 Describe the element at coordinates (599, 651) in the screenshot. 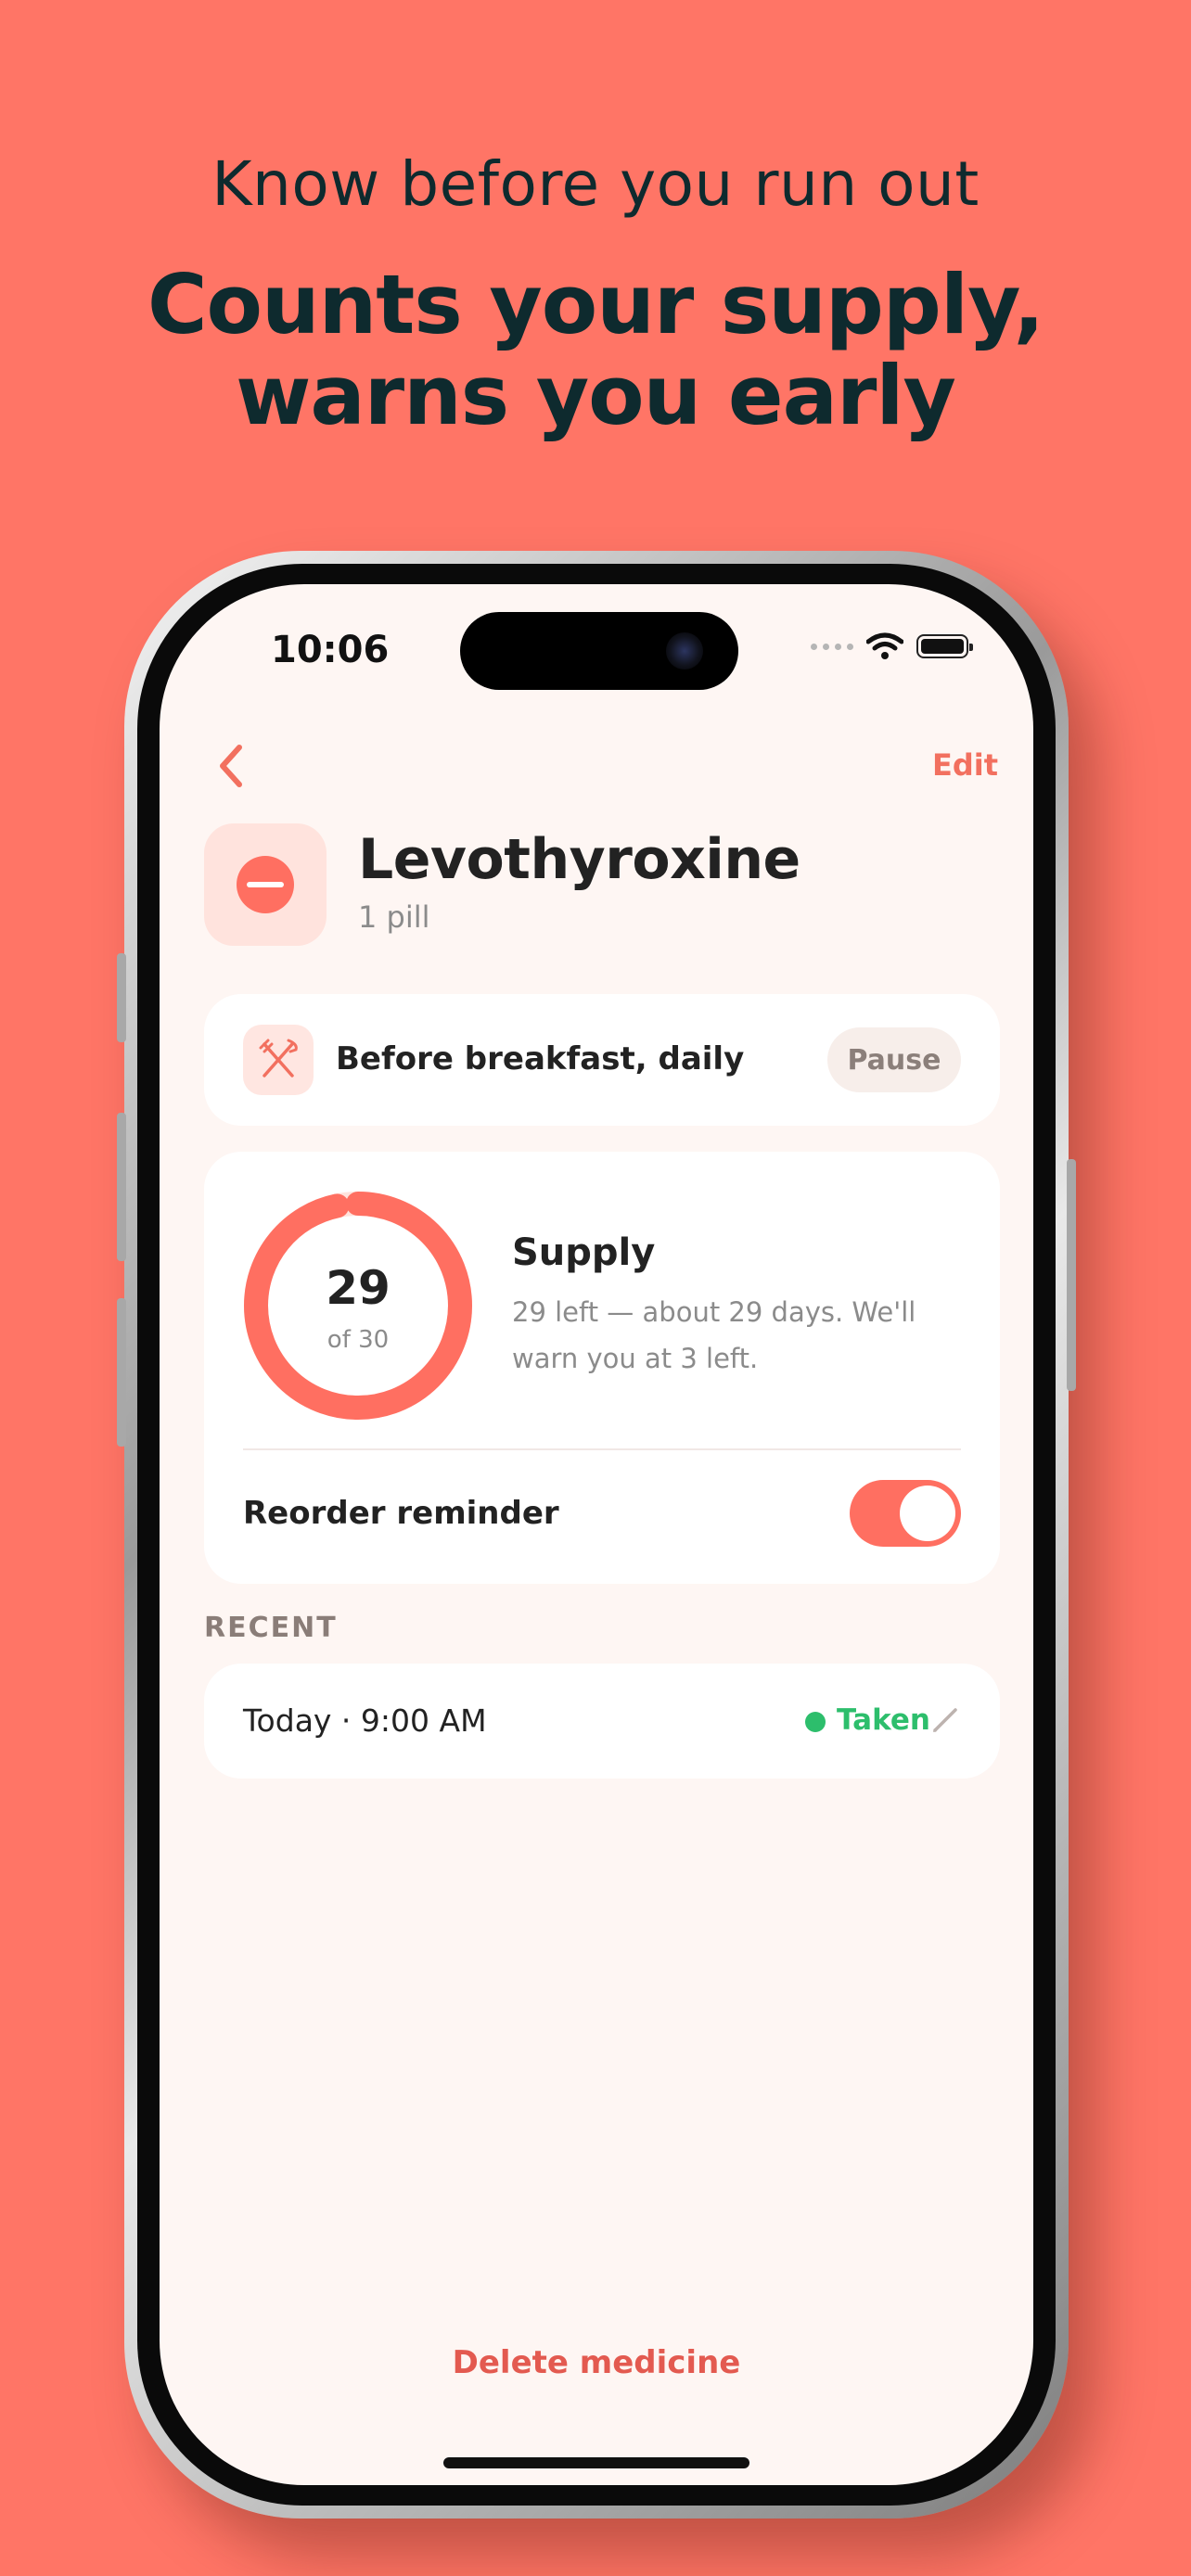

I see `dynamic-island` at that location.